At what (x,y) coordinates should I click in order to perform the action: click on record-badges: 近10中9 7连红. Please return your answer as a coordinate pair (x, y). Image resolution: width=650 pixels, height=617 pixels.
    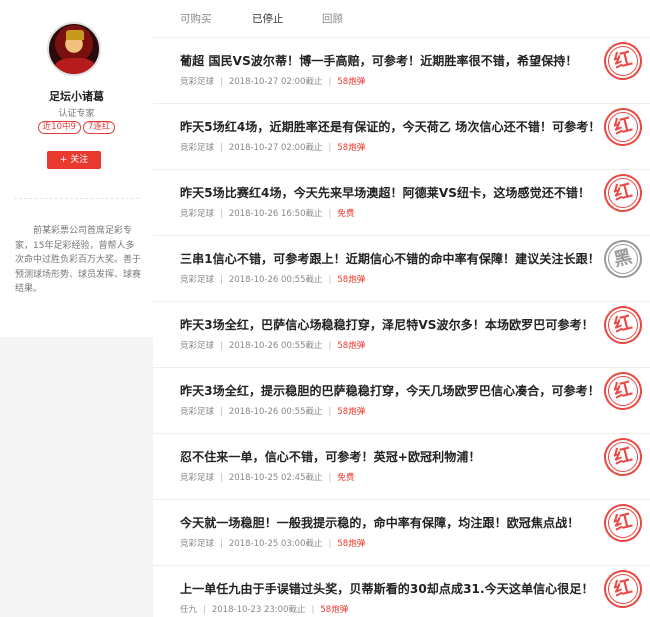
    Looking at the image, I should click on (76, 127).